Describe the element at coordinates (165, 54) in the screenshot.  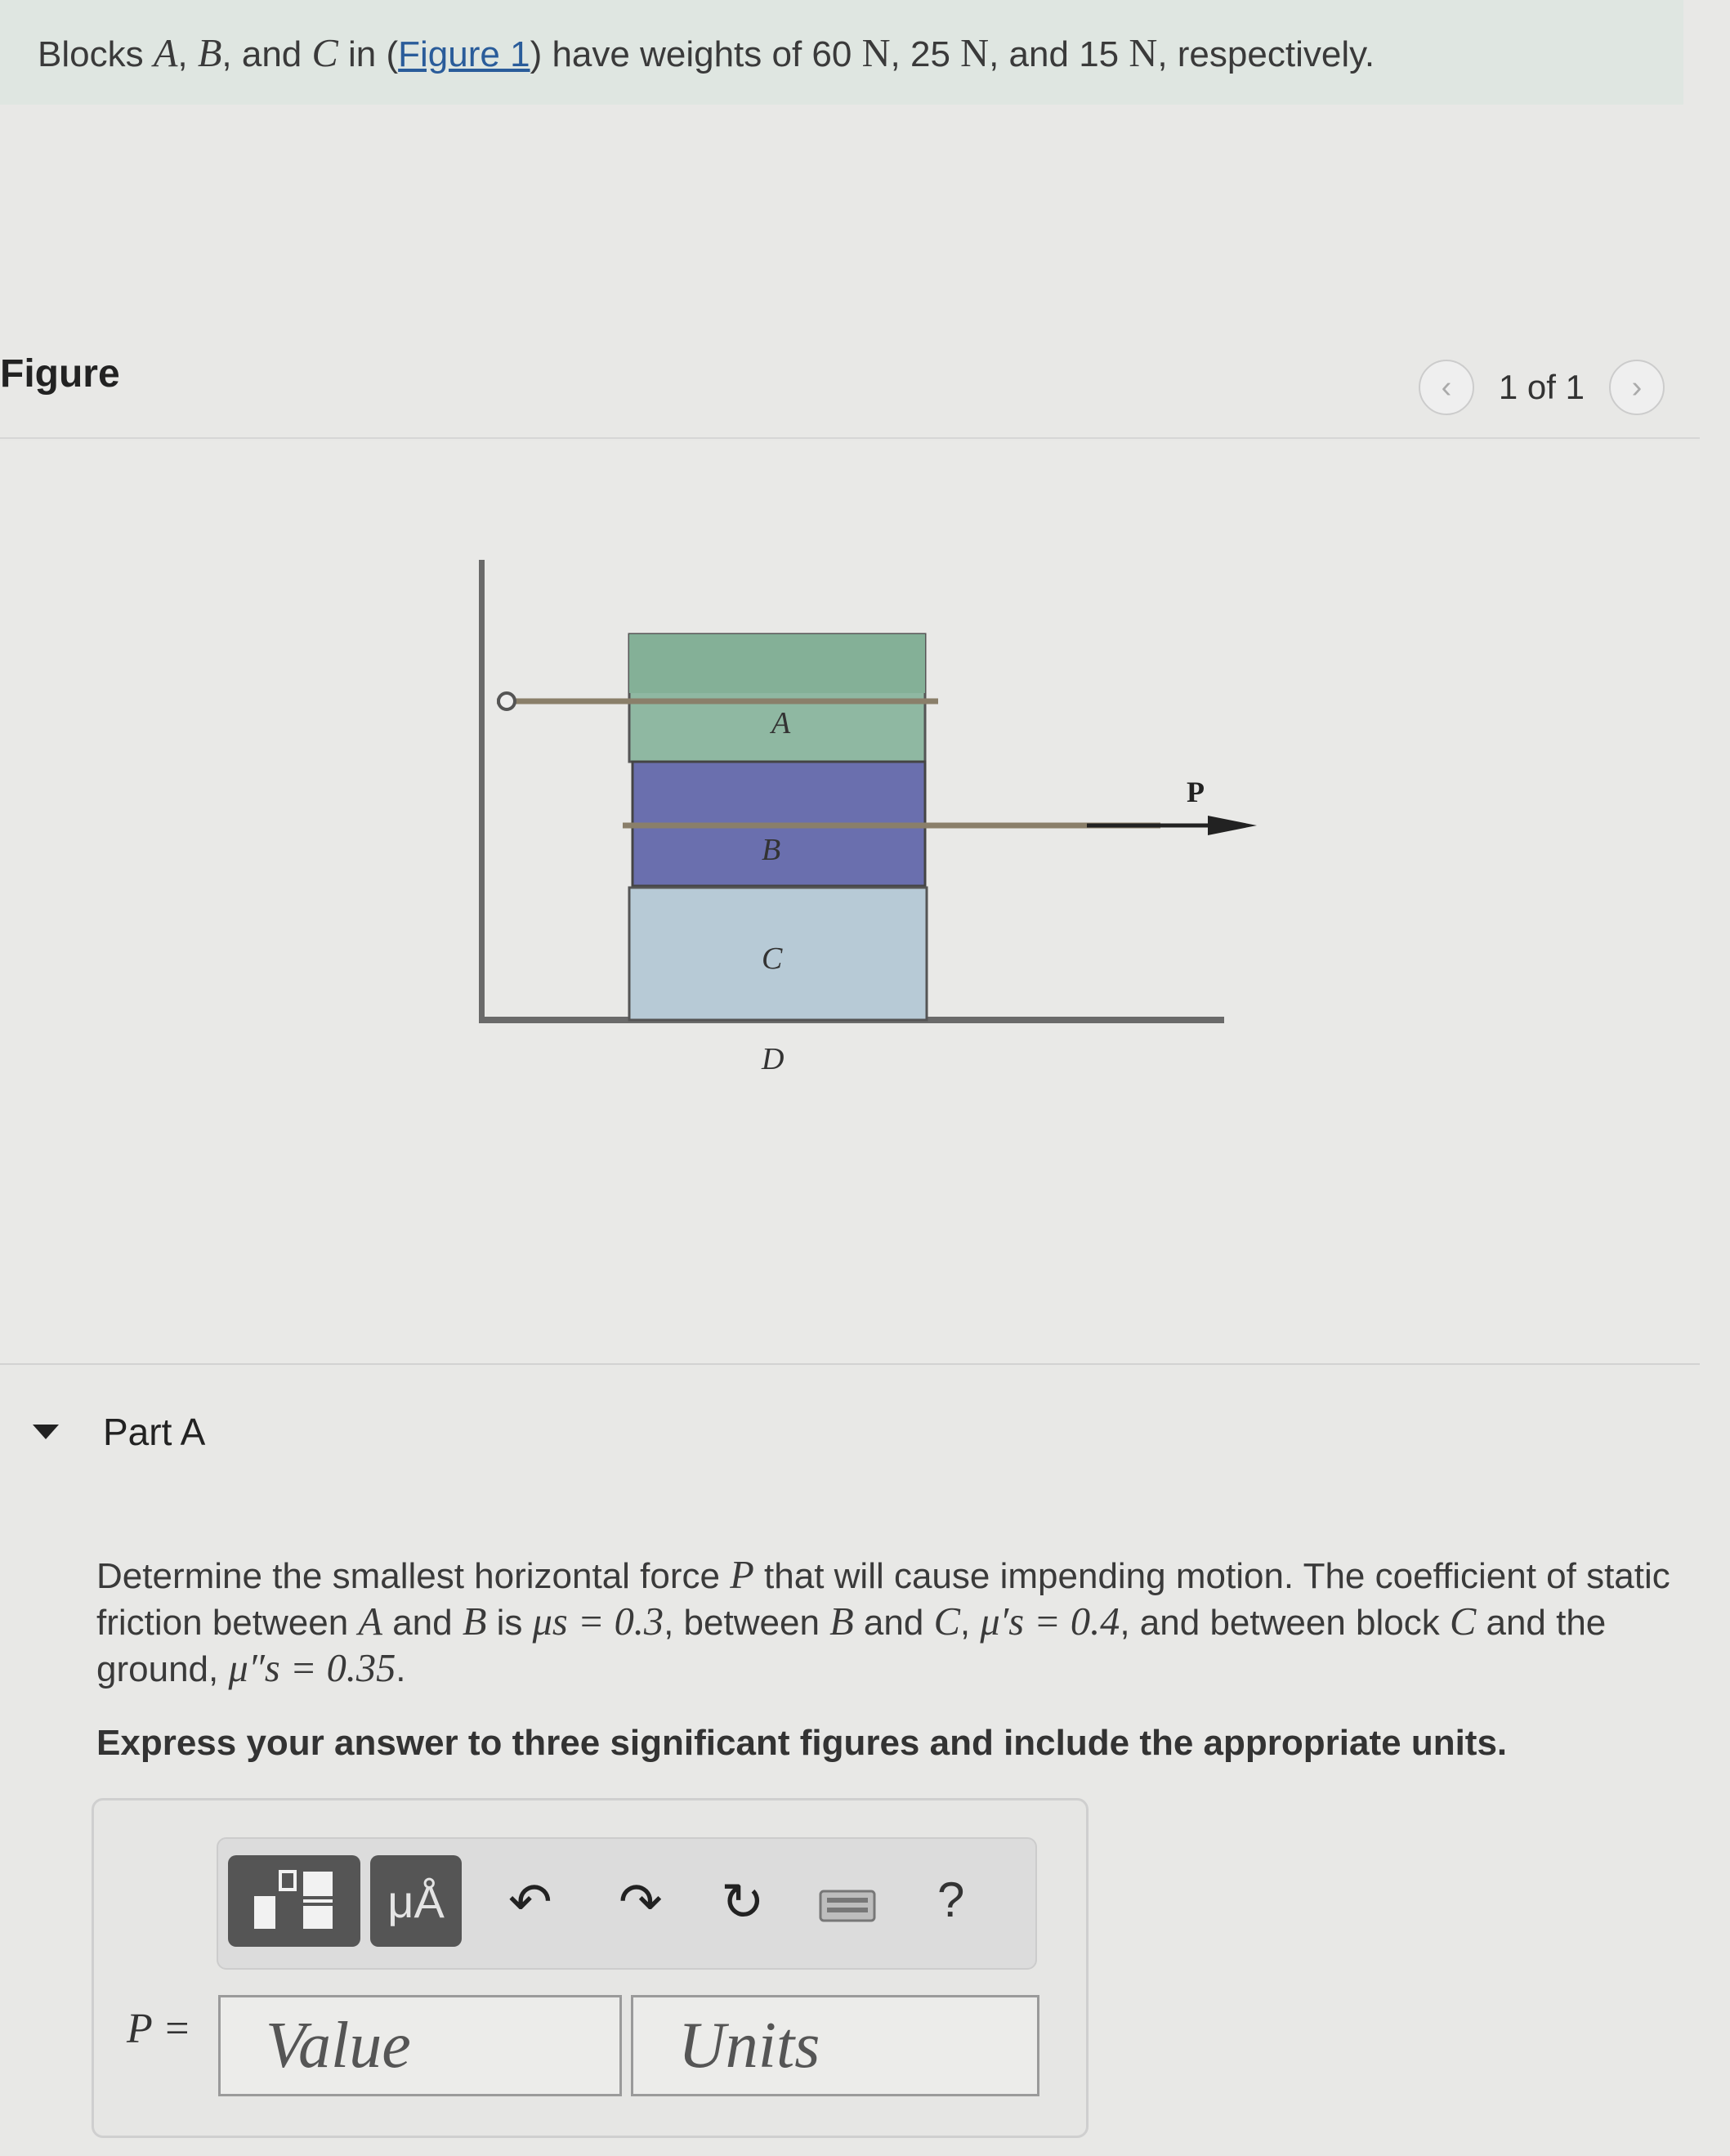
I see `intro-block-a: A` at that location.